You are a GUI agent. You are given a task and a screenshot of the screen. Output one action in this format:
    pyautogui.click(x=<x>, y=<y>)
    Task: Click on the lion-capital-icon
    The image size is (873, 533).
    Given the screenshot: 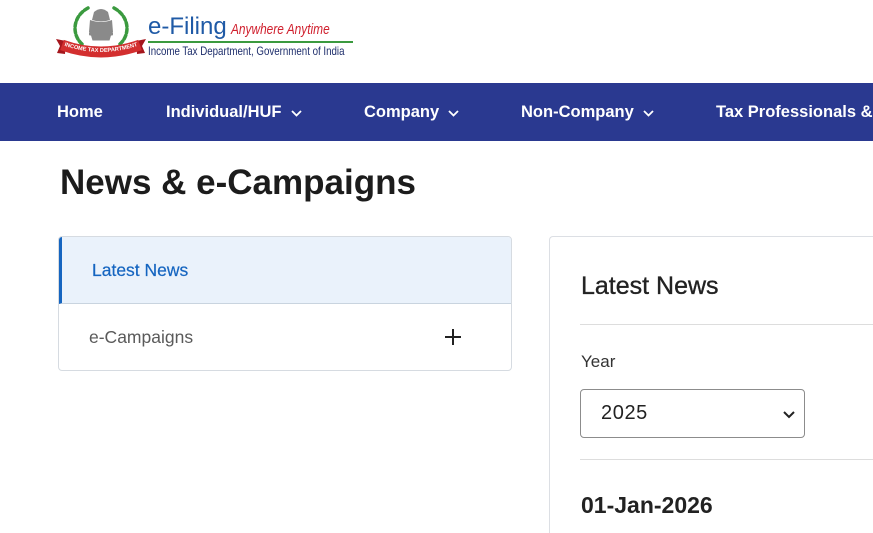 What is the action you would take?
    pyautogui.click(x=101, y=25)
    